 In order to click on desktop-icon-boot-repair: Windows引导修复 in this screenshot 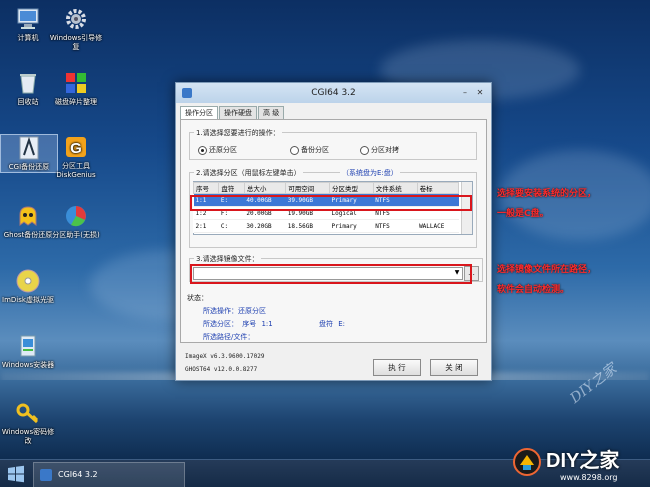, I will do `click(76, 29)`.